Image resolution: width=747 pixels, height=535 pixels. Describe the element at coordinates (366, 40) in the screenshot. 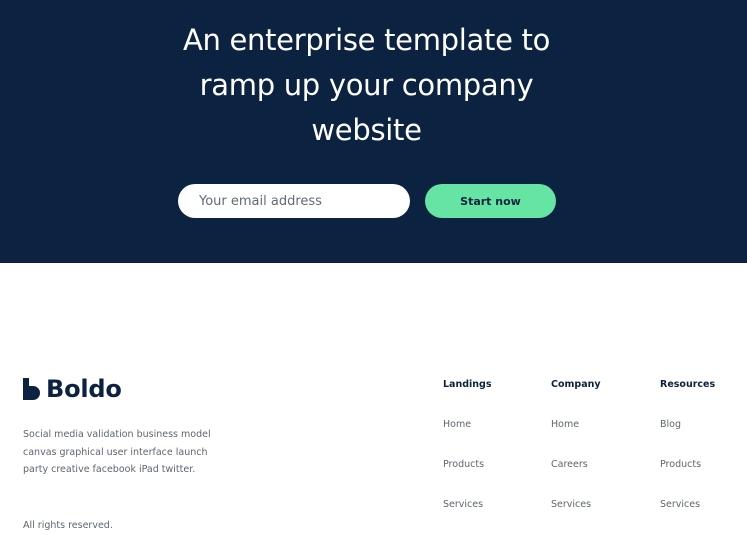

I see `cta-heading-line: An enterprise template to` at that location.